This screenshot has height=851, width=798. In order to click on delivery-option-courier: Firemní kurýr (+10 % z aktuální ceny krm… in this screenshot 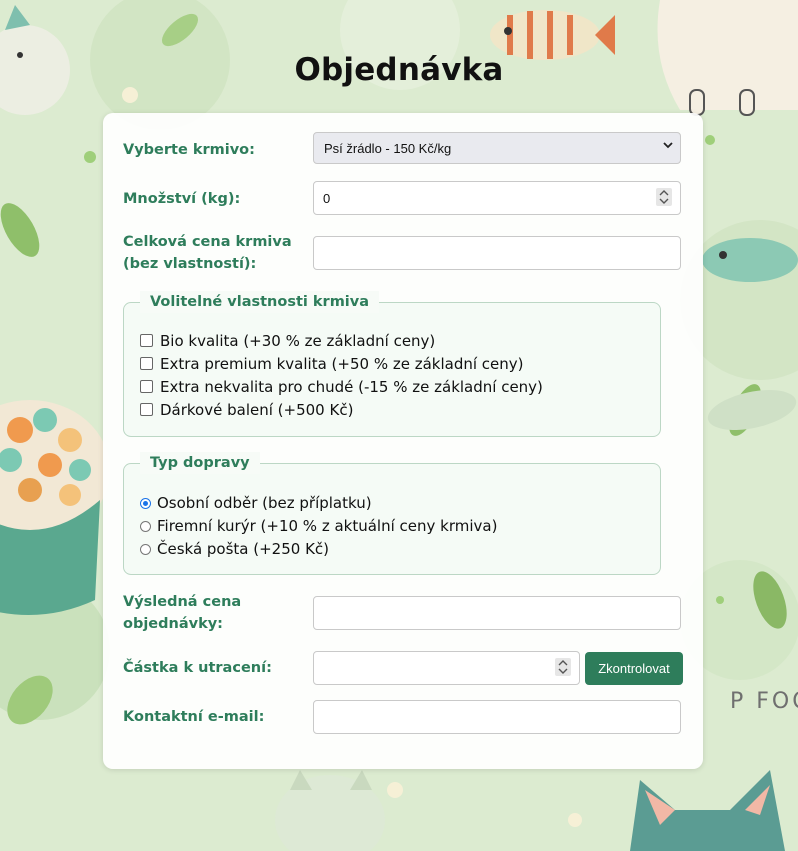, I will do `click(318, 526)`.